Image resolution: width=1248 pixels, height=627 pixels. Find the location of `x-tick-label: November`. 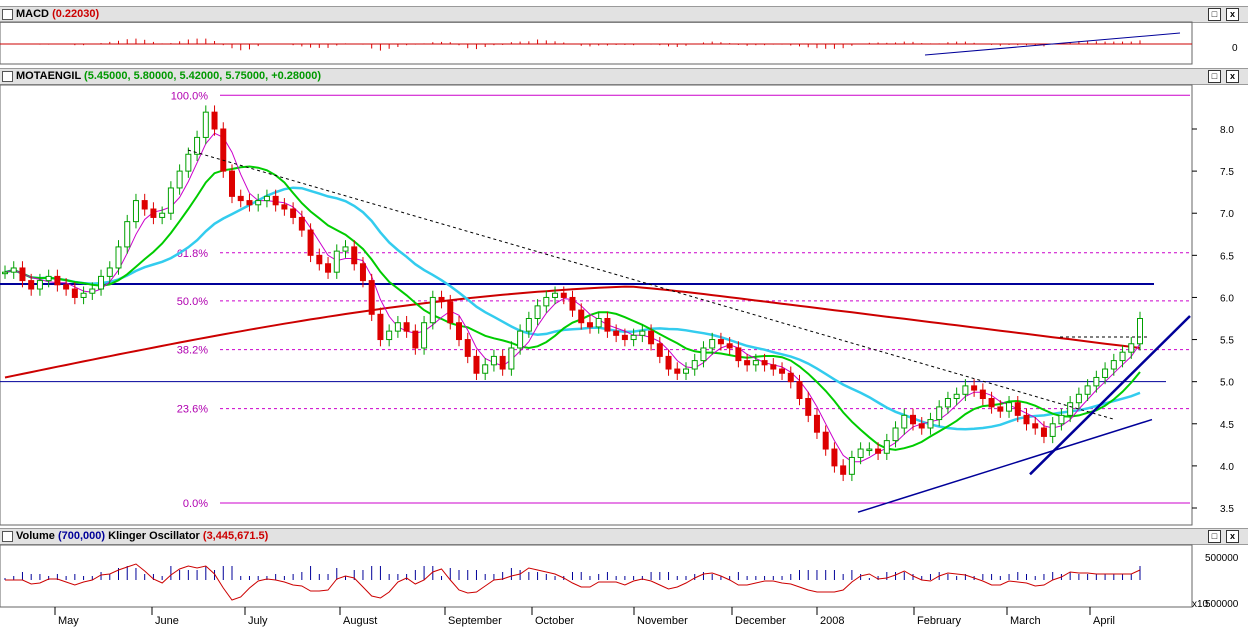

x-tick-label: November is located at coordinates (662, 621).